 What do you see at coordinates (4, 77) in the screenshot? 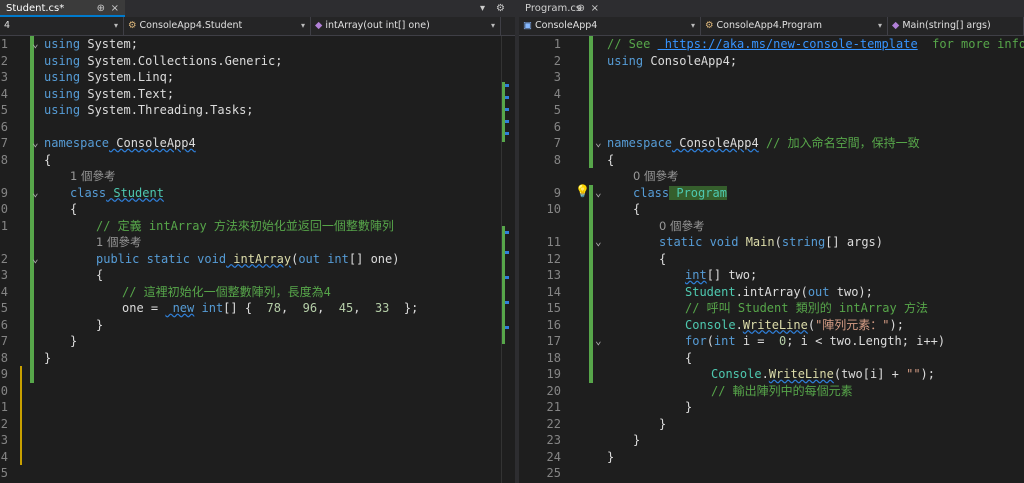
I see `line-number: 3` at bounding box center [4, 77].